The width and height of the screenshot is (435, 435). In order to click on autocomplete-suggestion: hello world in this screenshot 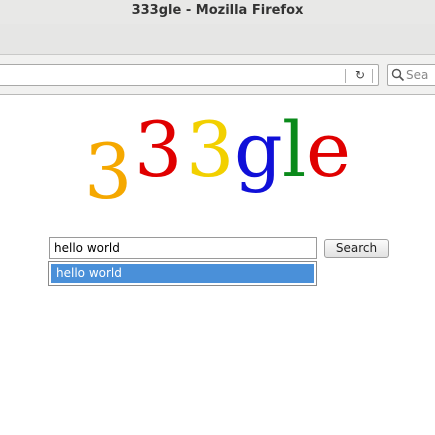, I will do `click(182, 273)`.